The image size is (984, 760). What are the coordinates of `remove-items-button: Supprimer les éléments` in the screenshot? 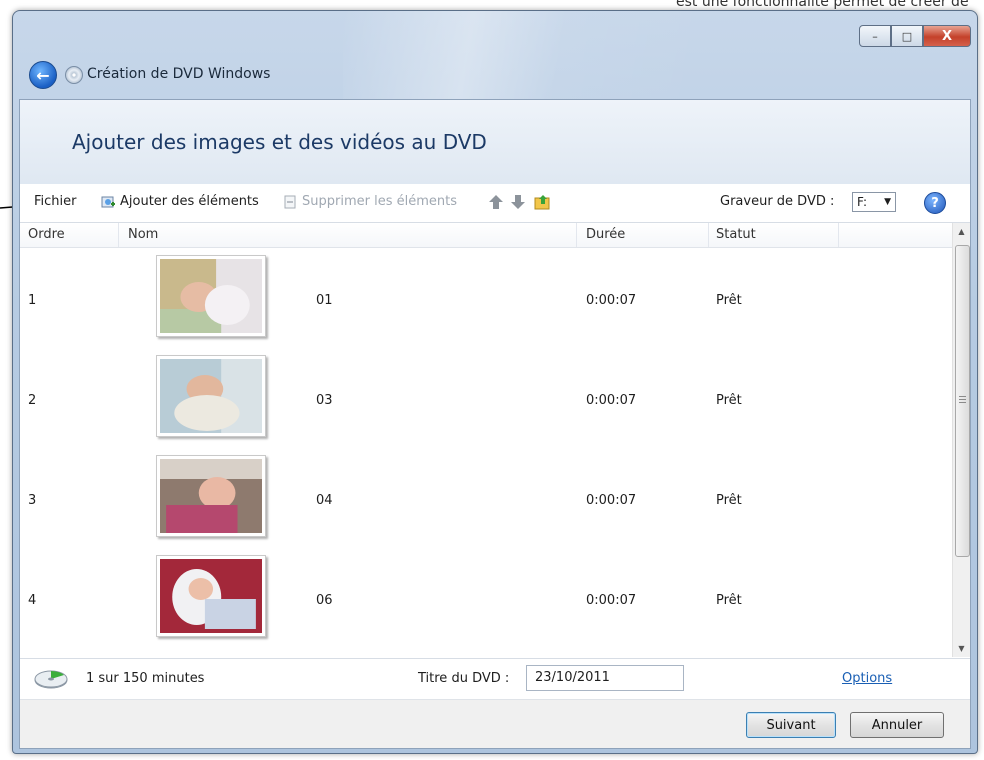 It's located at (379, 201).